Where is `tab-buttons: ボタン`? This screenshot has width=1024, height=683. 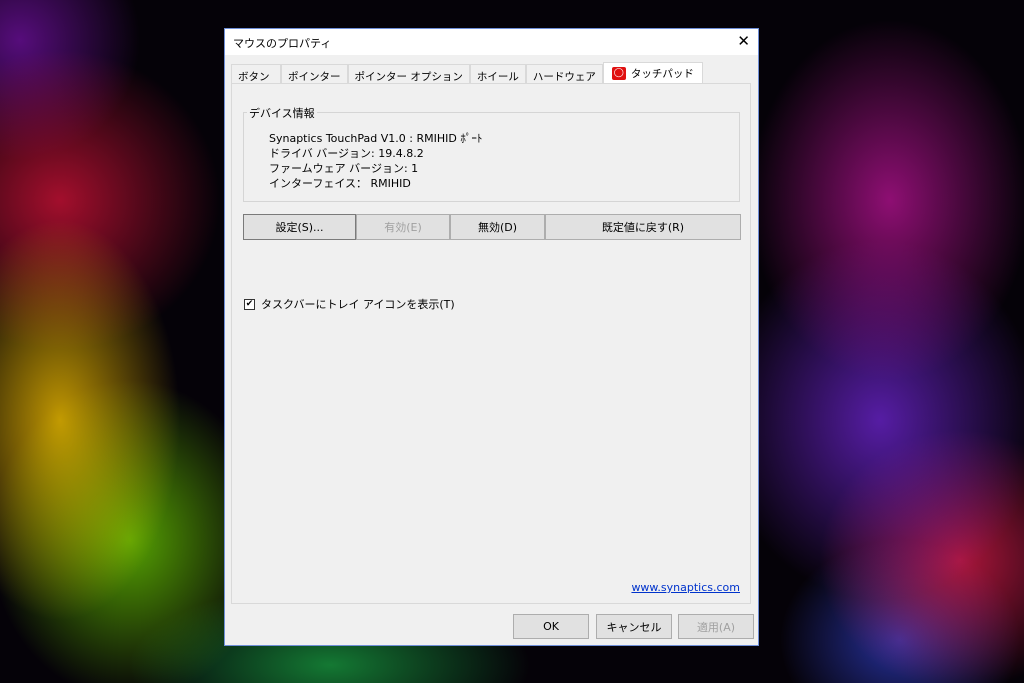 tab-buttons: ボタン is located at coordinates (256, 74).